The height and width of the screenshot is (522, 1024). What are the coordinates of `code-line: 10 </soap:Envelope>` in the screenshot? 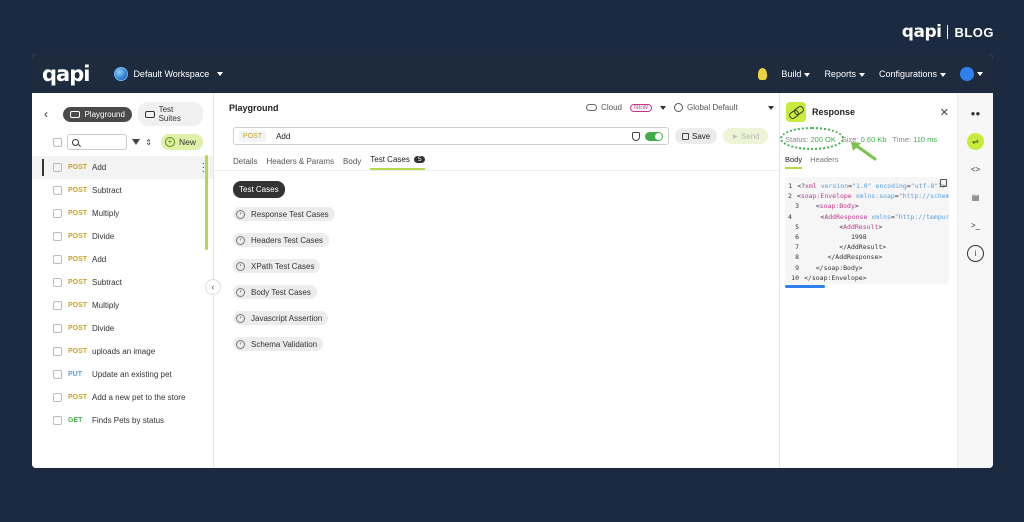 It's located at (867, 278).